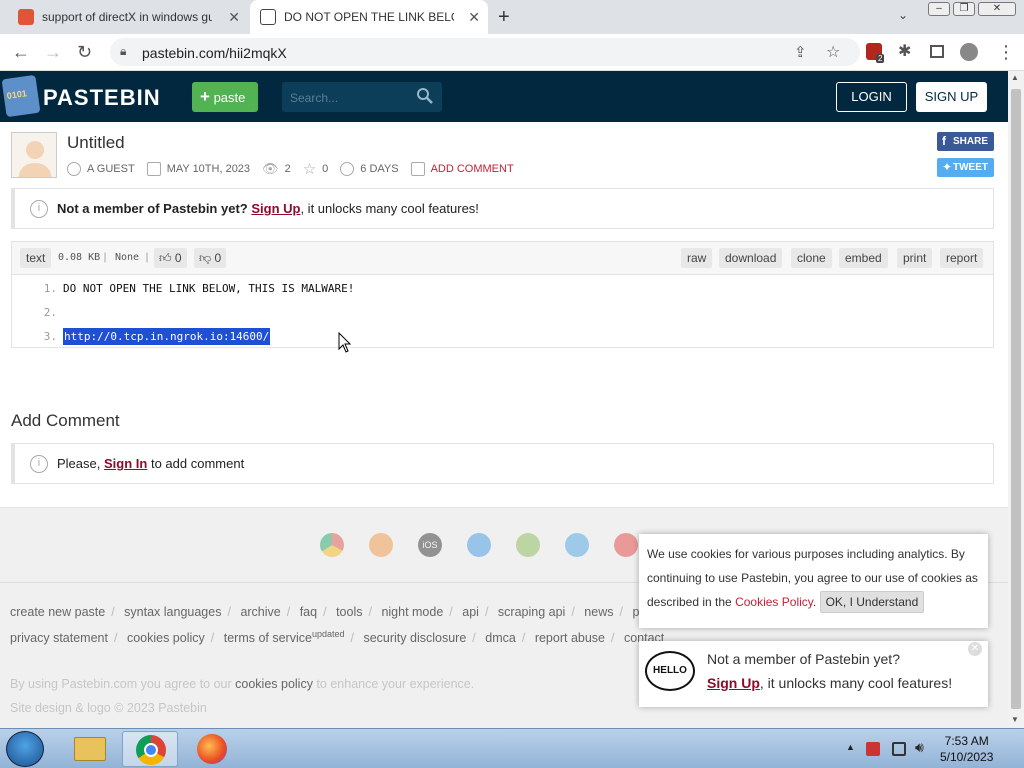  What do you see at coordinates (260, 612) in the screenshot?
I see `footer-link: archive` at bounding box center [260, 612].